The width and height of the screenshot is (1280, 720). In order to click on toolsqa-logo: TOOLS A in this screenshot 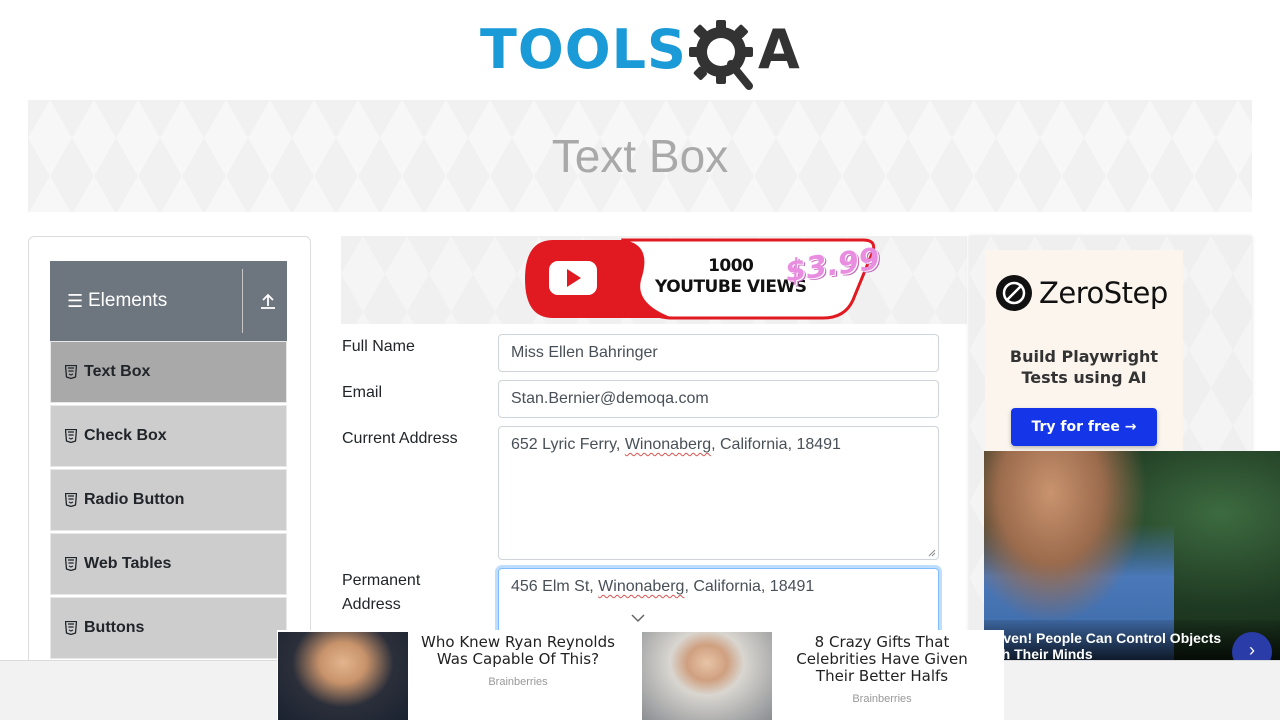, I will do `click(643, 53)`.